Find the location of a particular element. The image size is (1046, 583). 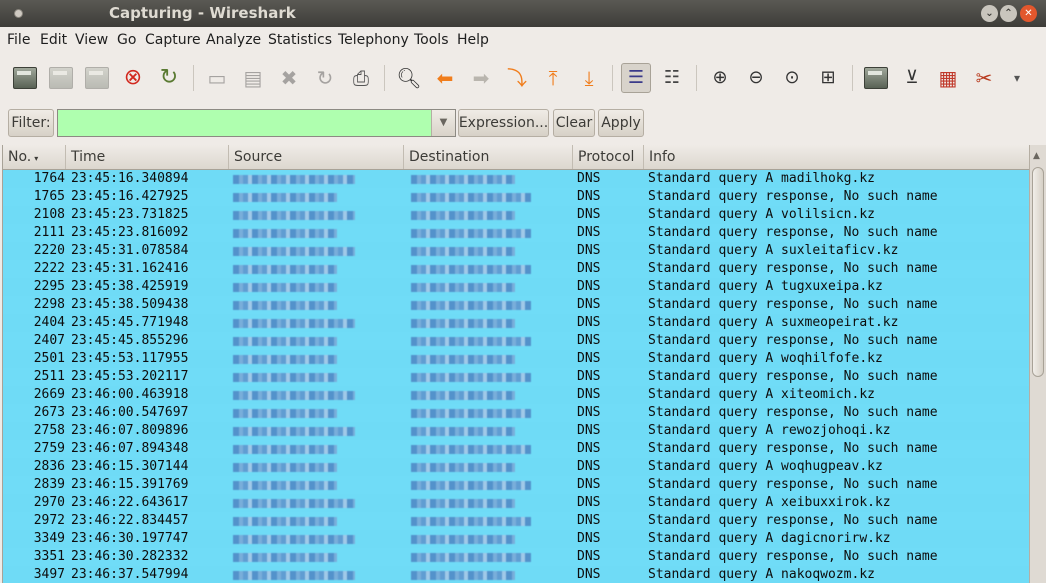

column-no: No. ▾ is located at coordinates (34, 157).